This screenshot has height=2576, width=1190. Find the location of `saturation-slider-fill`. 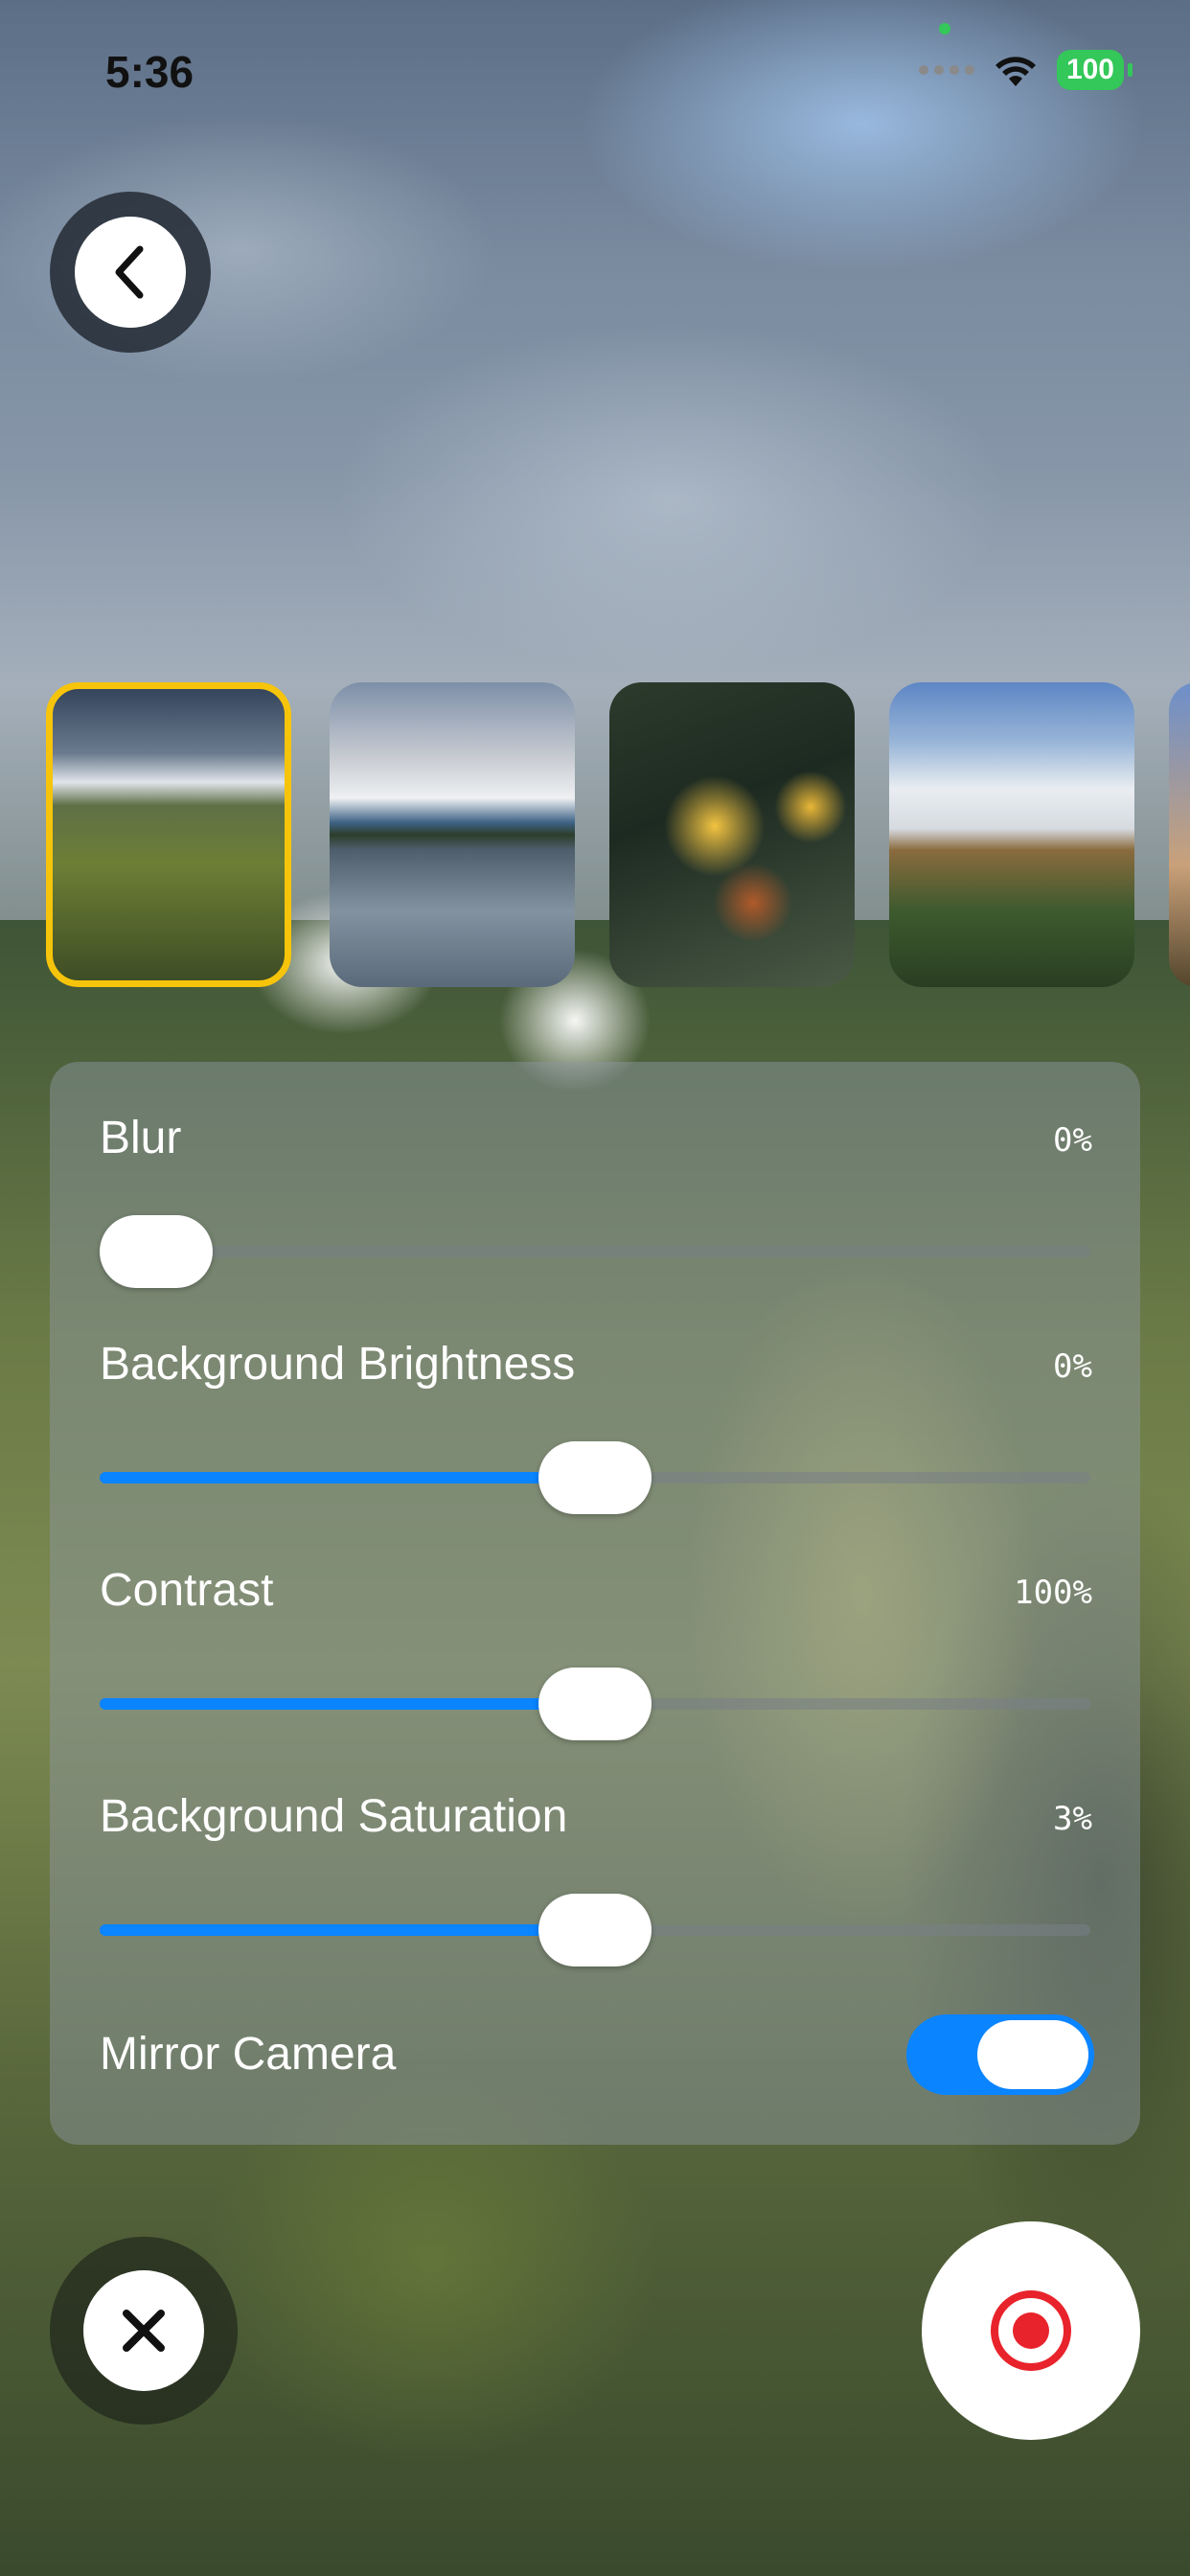

saturation-slider-fill is located at coordinates (348, 1930).